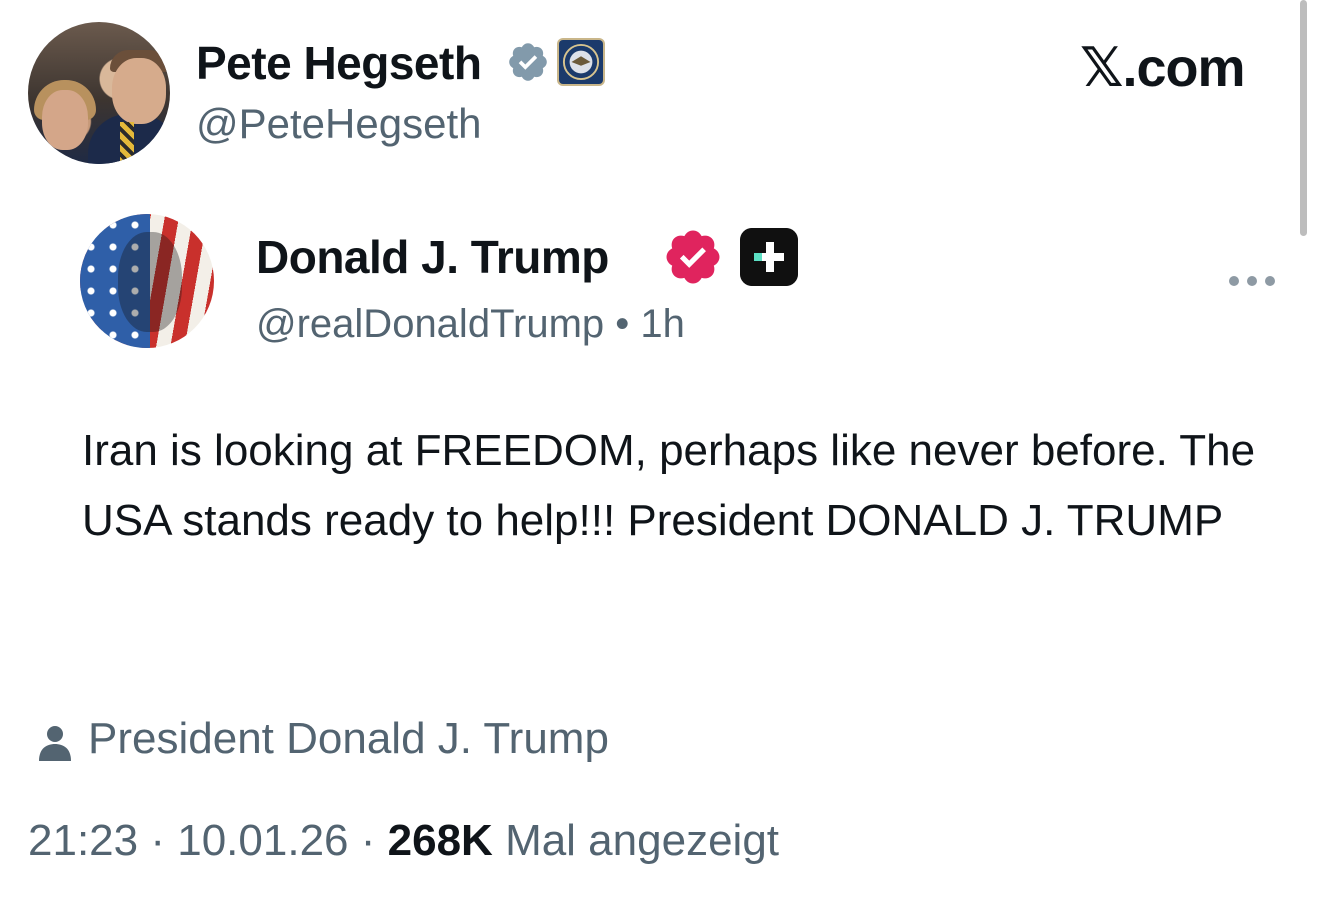  Describe the element at coordinates (693, 257) in the screenshot. I see `red-verified-badge-icon` at that location.